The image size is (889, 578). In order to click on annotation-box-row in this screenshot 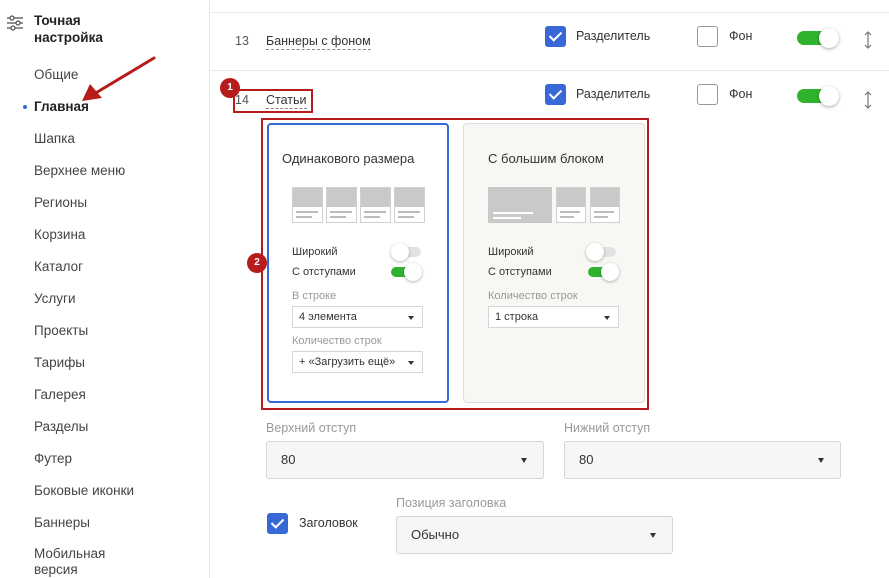, I will do `click(273, 101)`.